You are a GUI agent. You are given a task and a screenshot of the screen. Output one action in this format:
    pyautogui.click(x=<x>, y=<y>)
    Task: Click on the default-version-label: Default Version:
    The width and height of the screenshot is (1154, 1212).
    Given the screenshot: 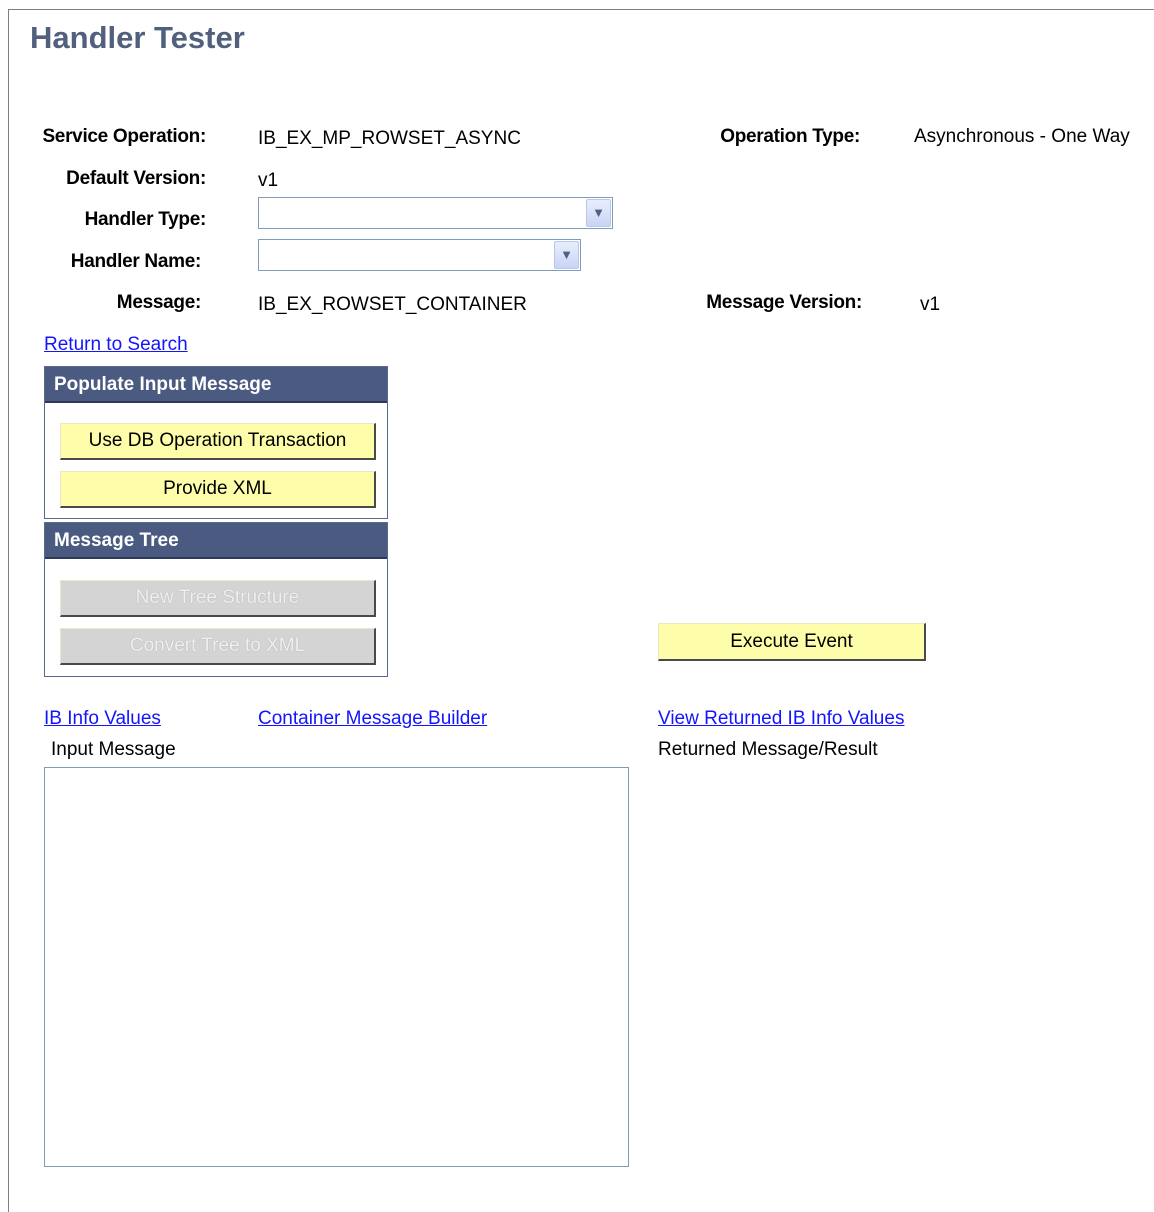 What is the action you would take?
    pyautogui.click(x=136, y=178)
    